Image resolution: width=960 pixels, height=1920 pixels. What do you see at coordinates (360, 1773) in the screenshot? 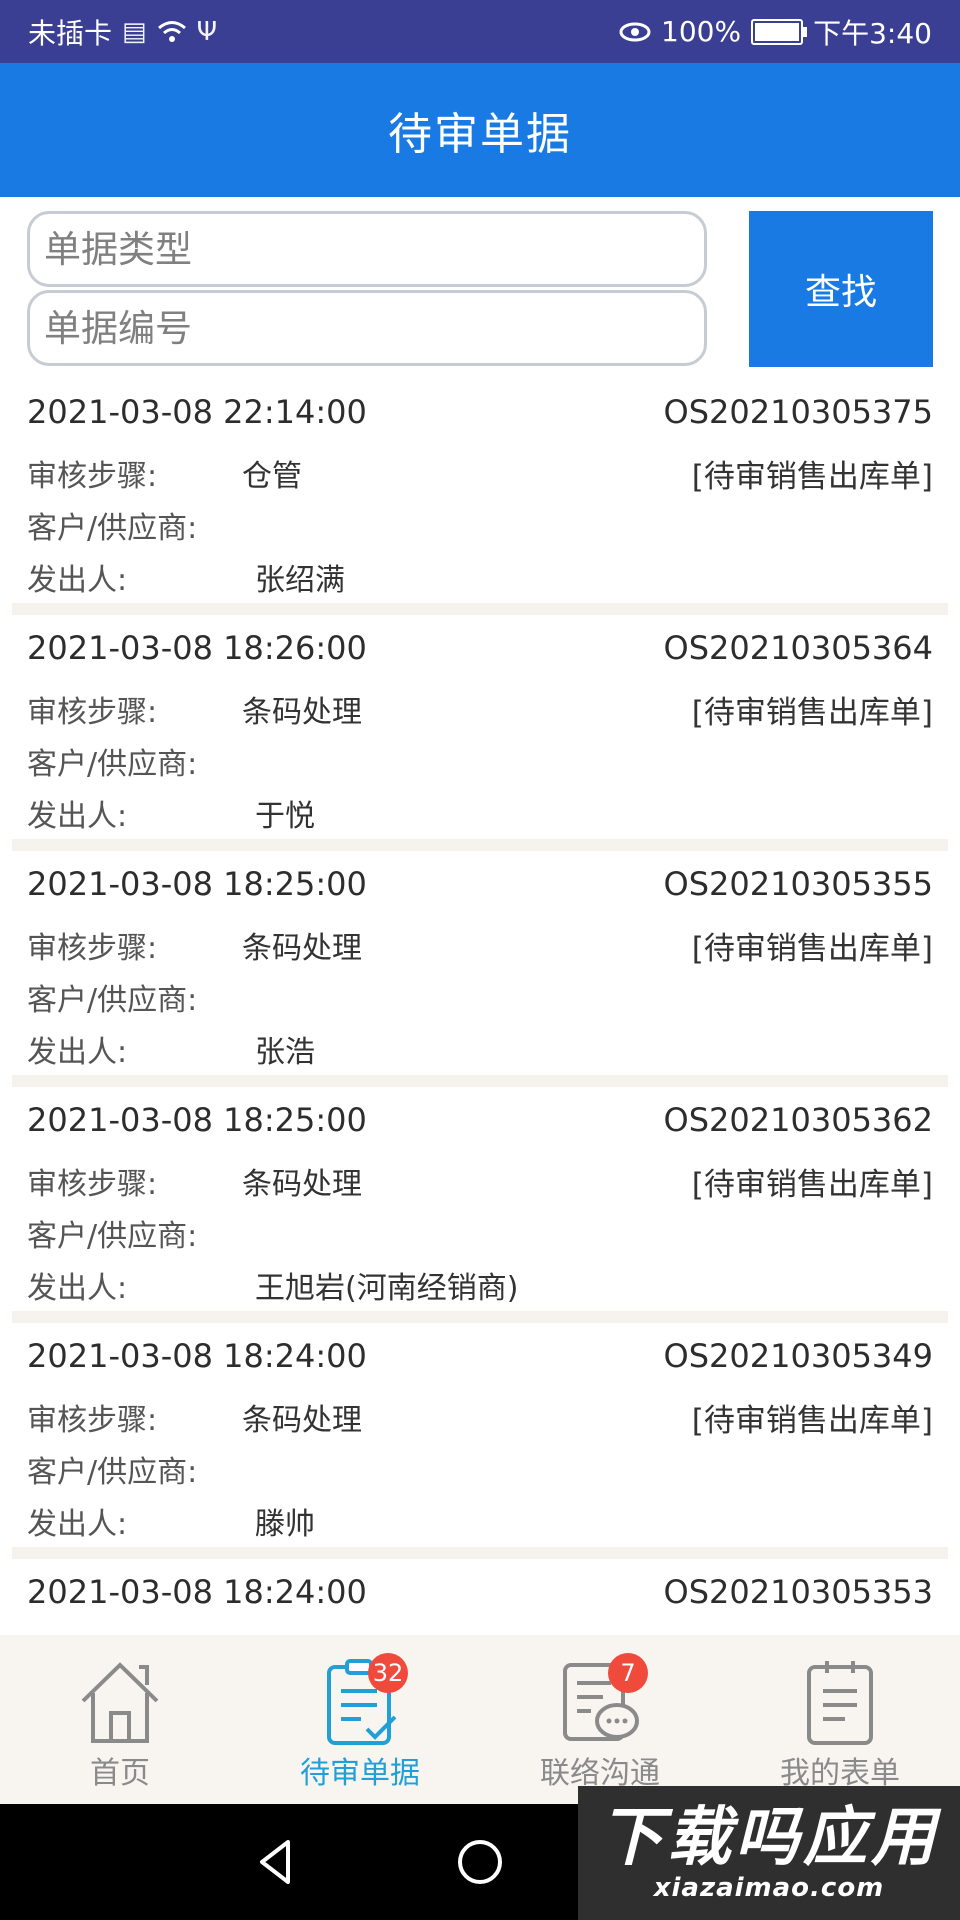
I see `tab-label: 待审单据` at bounding box center [360, 1773].